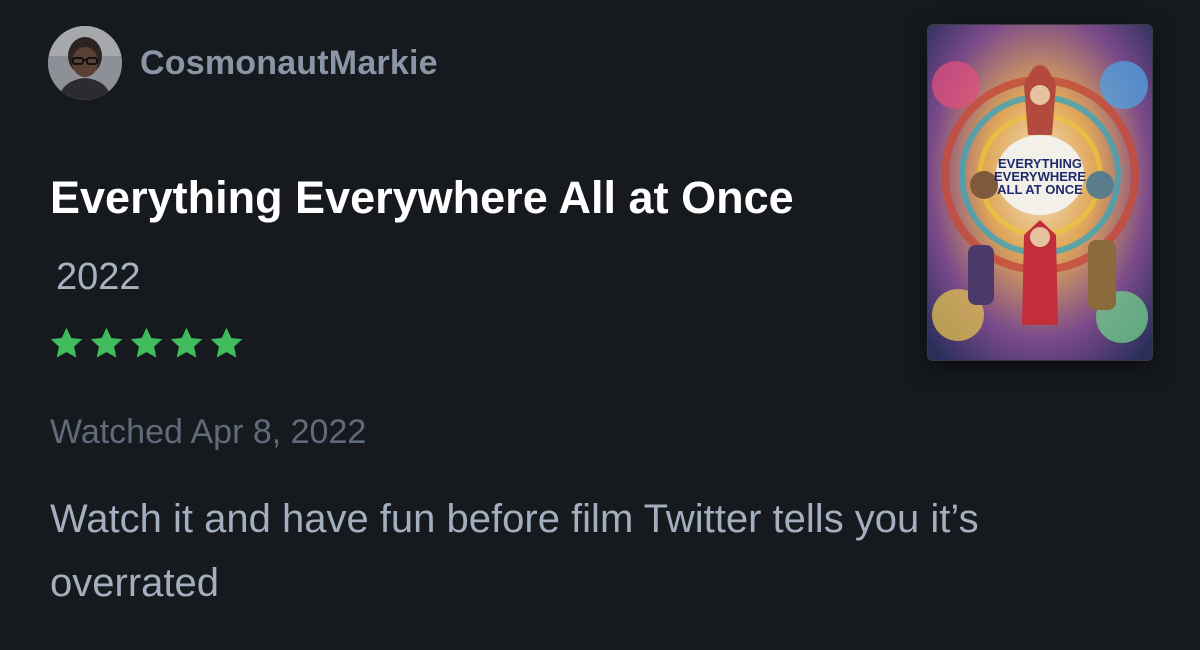  I want to click on username: CosmonautMarkie, so click(289, 63).